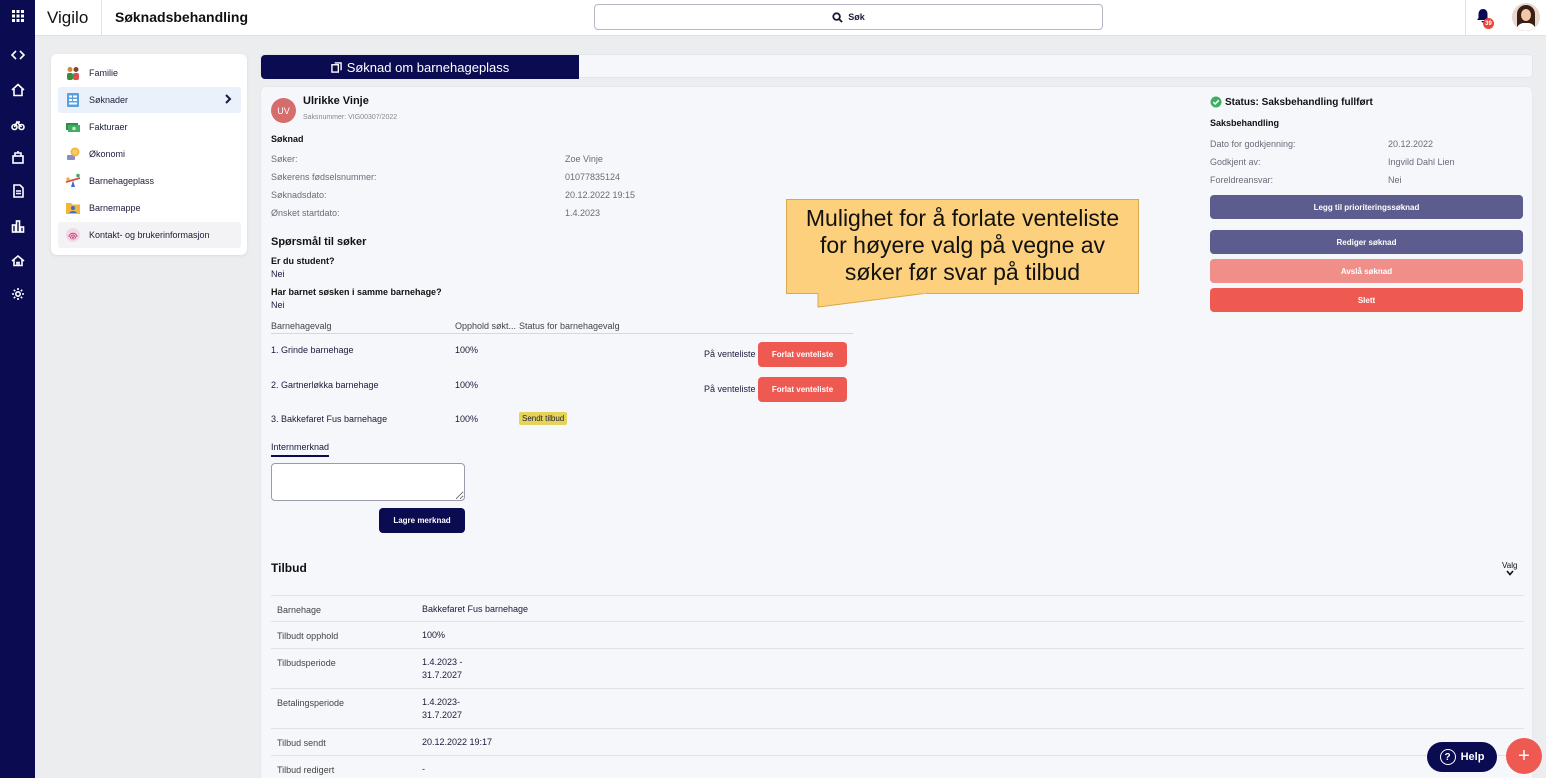  Describe the element at coordinates (1510, 573) in the screenshot. I see `chevron-down-icon` at that location.